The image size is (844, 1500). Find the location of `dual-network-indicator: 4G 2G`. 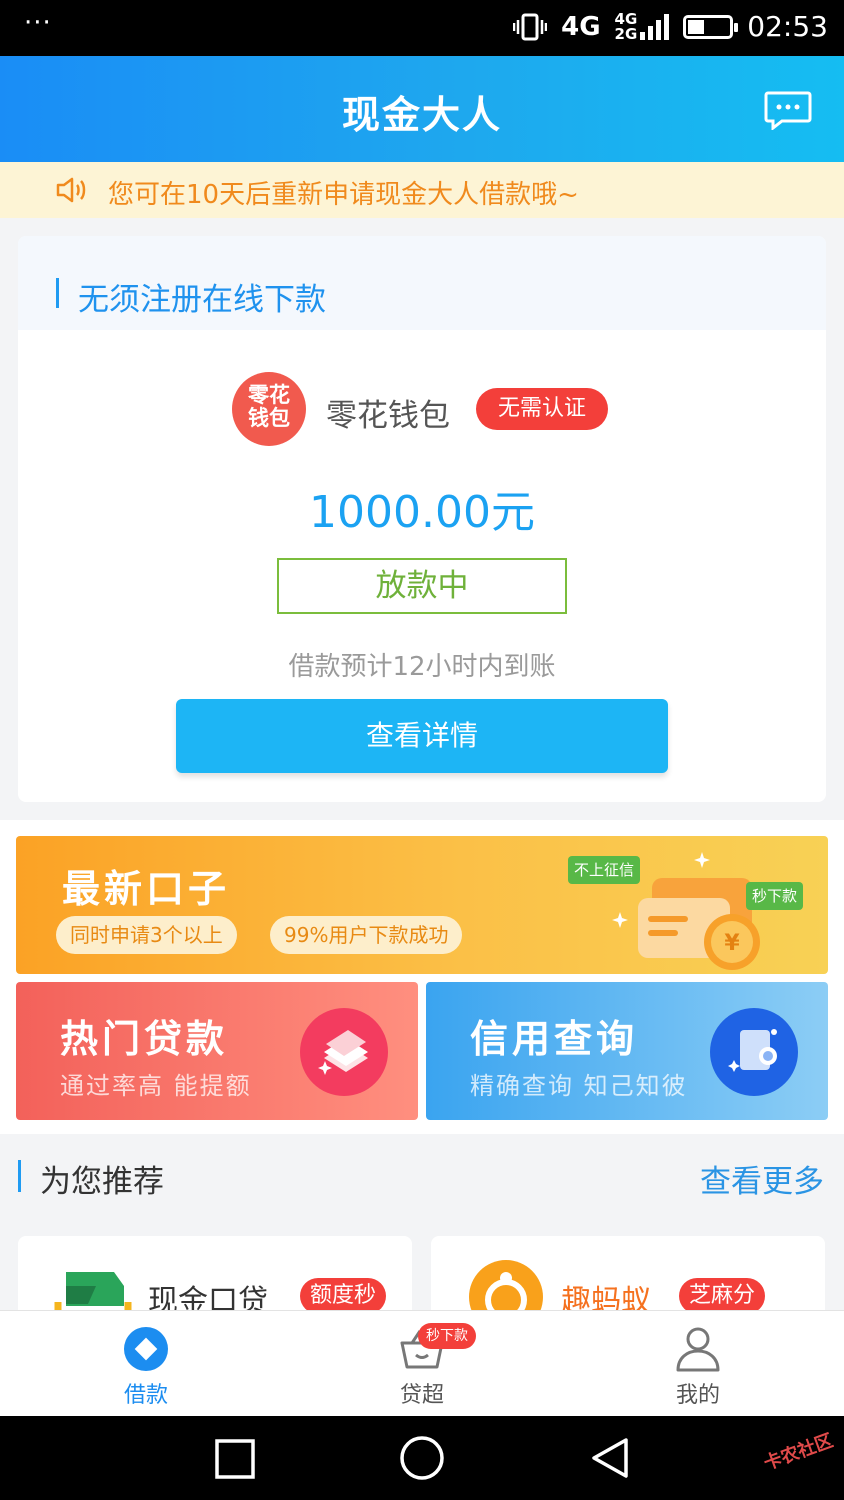

dual-network-indicator: 4G 2G is located at coordinates (642, 27).